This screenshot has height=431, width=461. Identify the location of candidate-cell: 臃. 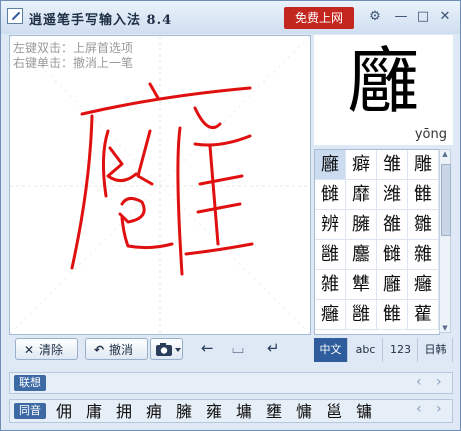
(361, 225).